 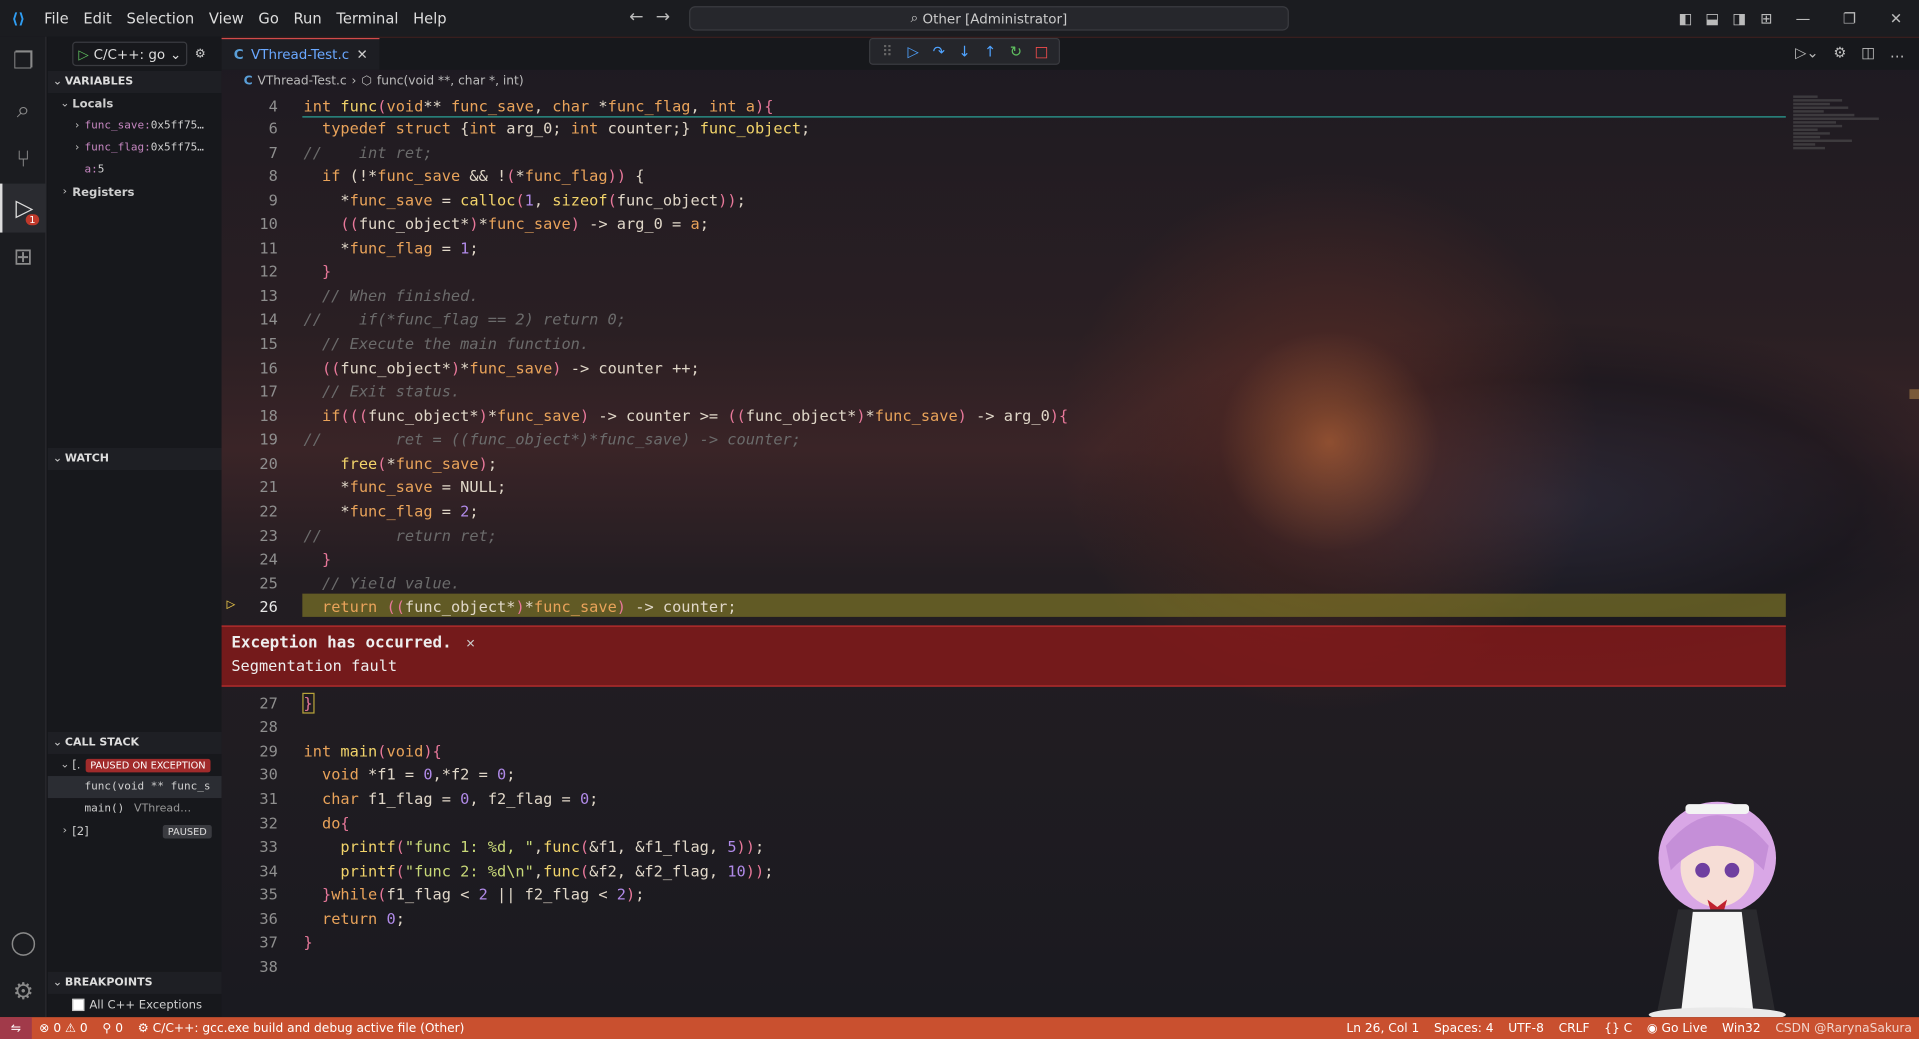 What do you see at coordinates (268, 248) in the screenshot?
I see `line-number: 11` at bounding box center [268, 248].